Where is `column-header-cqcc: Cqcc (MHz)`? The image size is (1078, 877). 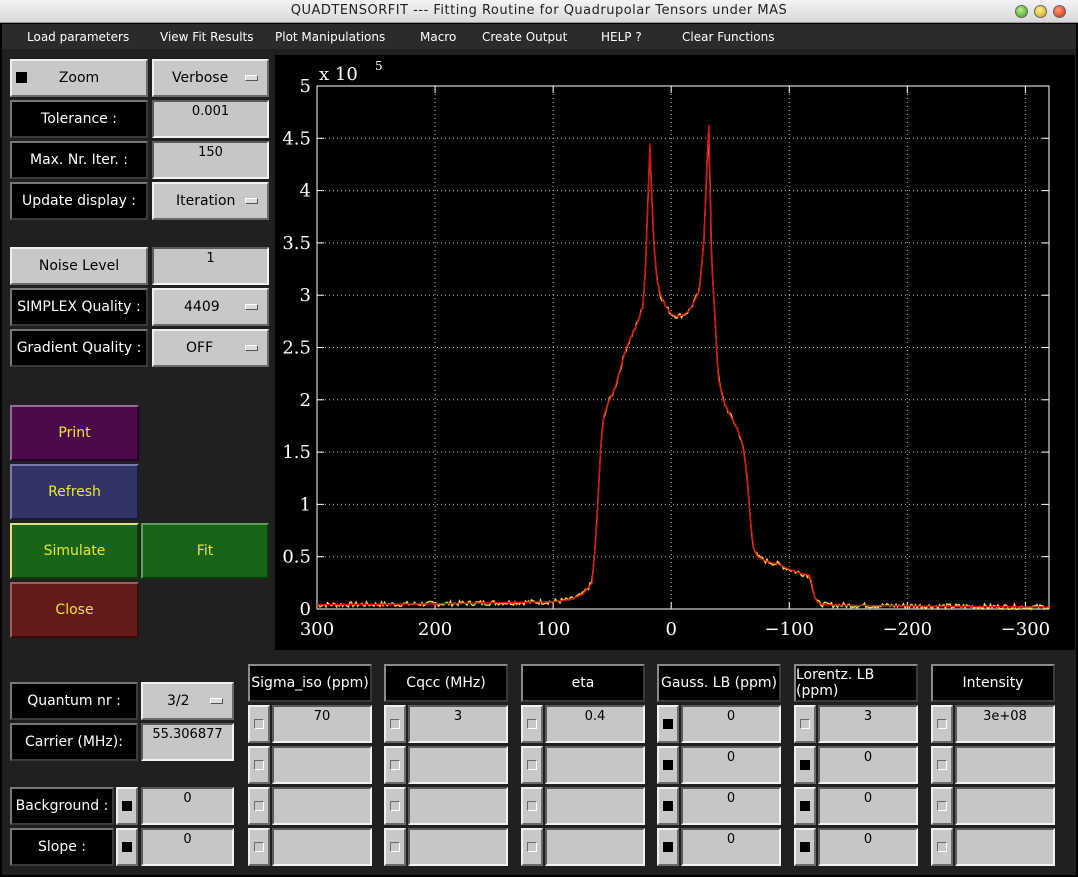 column-header-cqcc: Cqcc (MHz) is located at coordinates (446, 683).